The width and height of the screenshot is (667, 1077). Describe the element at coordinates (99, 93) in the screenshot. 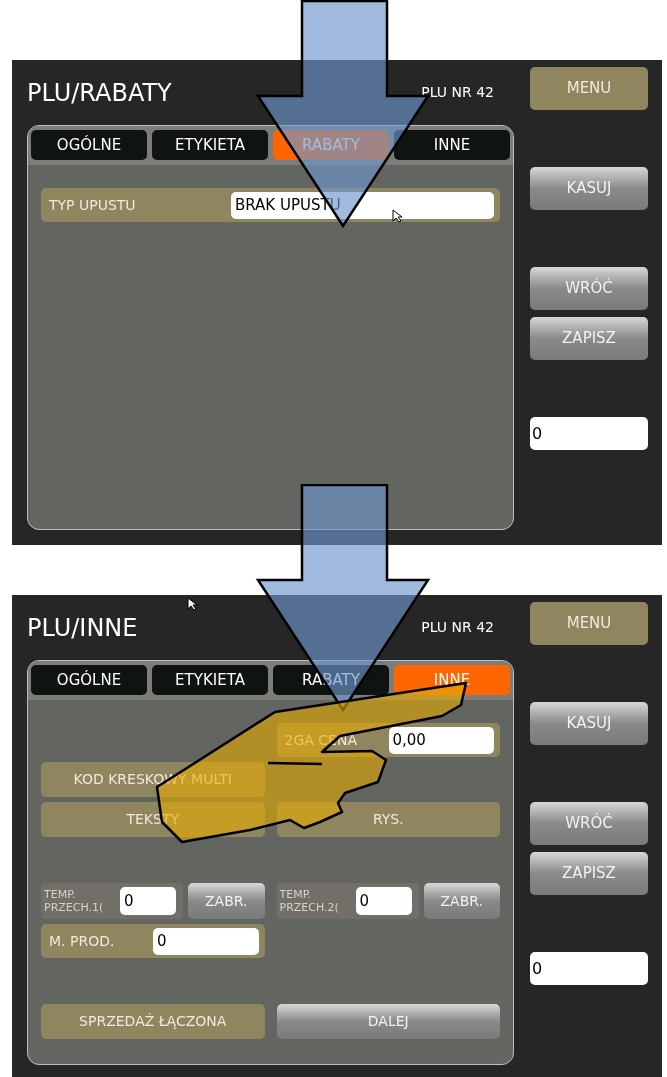

I see `screen-title: PLU/RABATY` at that location.